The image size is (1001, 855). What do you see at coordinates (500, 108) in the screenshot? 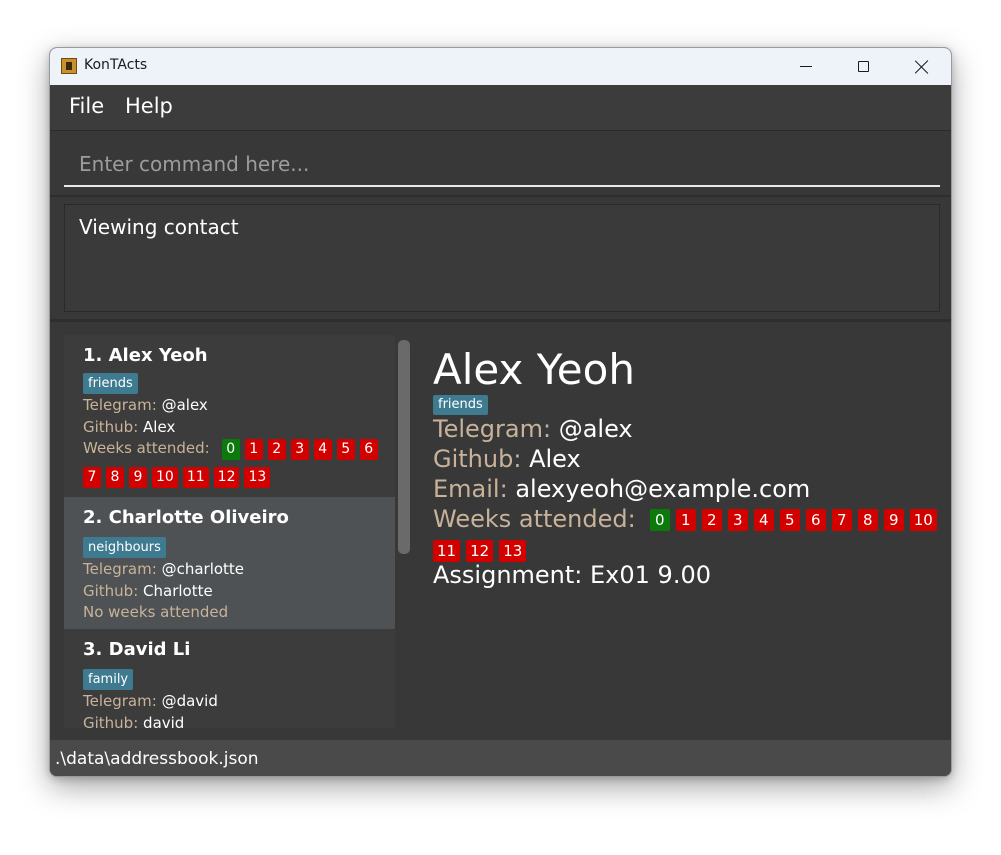
I see `menu-bar: File Help` at bounding box center [500, 108].